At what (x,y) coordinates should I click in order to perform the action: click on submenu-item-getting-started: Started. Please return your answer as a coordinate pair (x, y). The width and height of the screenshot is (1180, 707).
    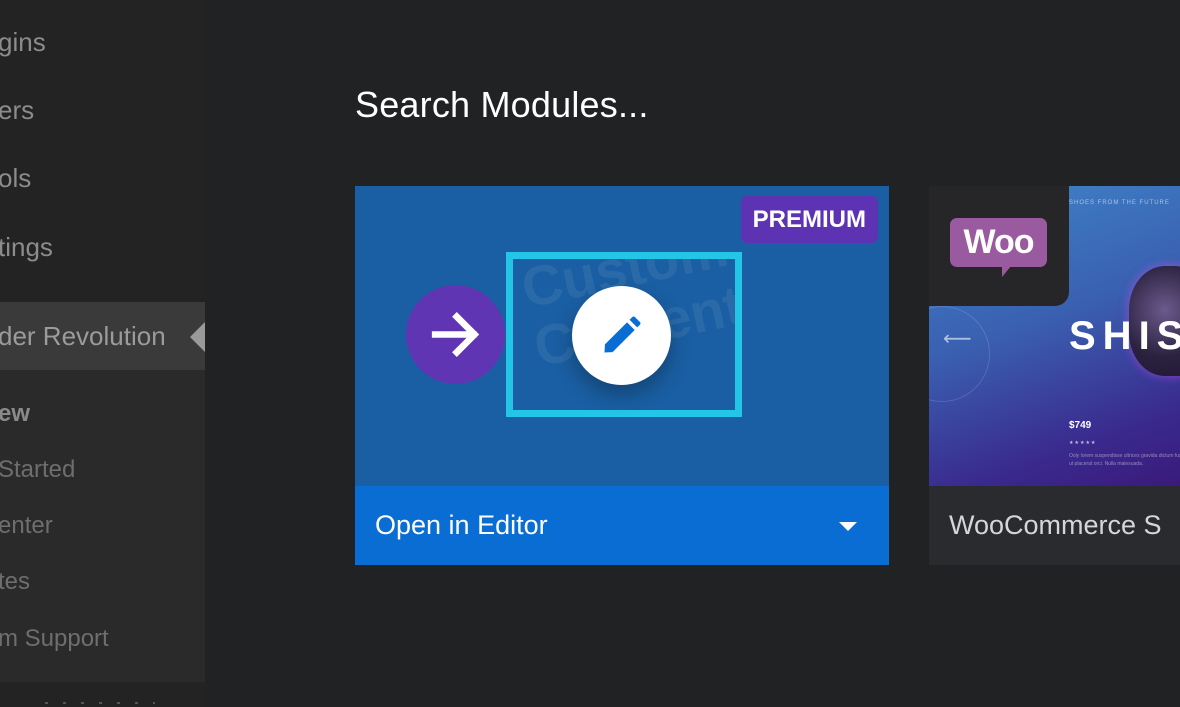
    Looking at the image, I should click on (37, 470).